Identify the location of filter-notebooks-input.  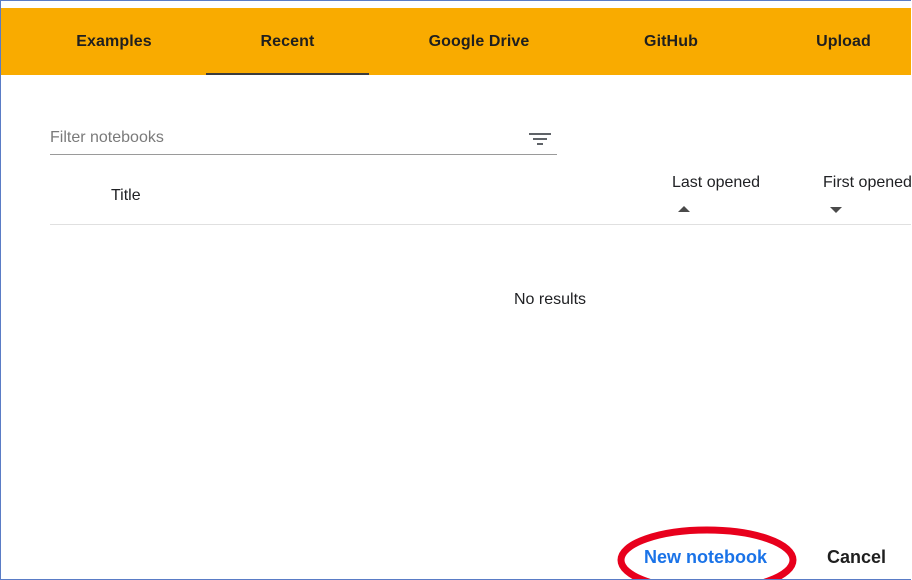
(280, 138).